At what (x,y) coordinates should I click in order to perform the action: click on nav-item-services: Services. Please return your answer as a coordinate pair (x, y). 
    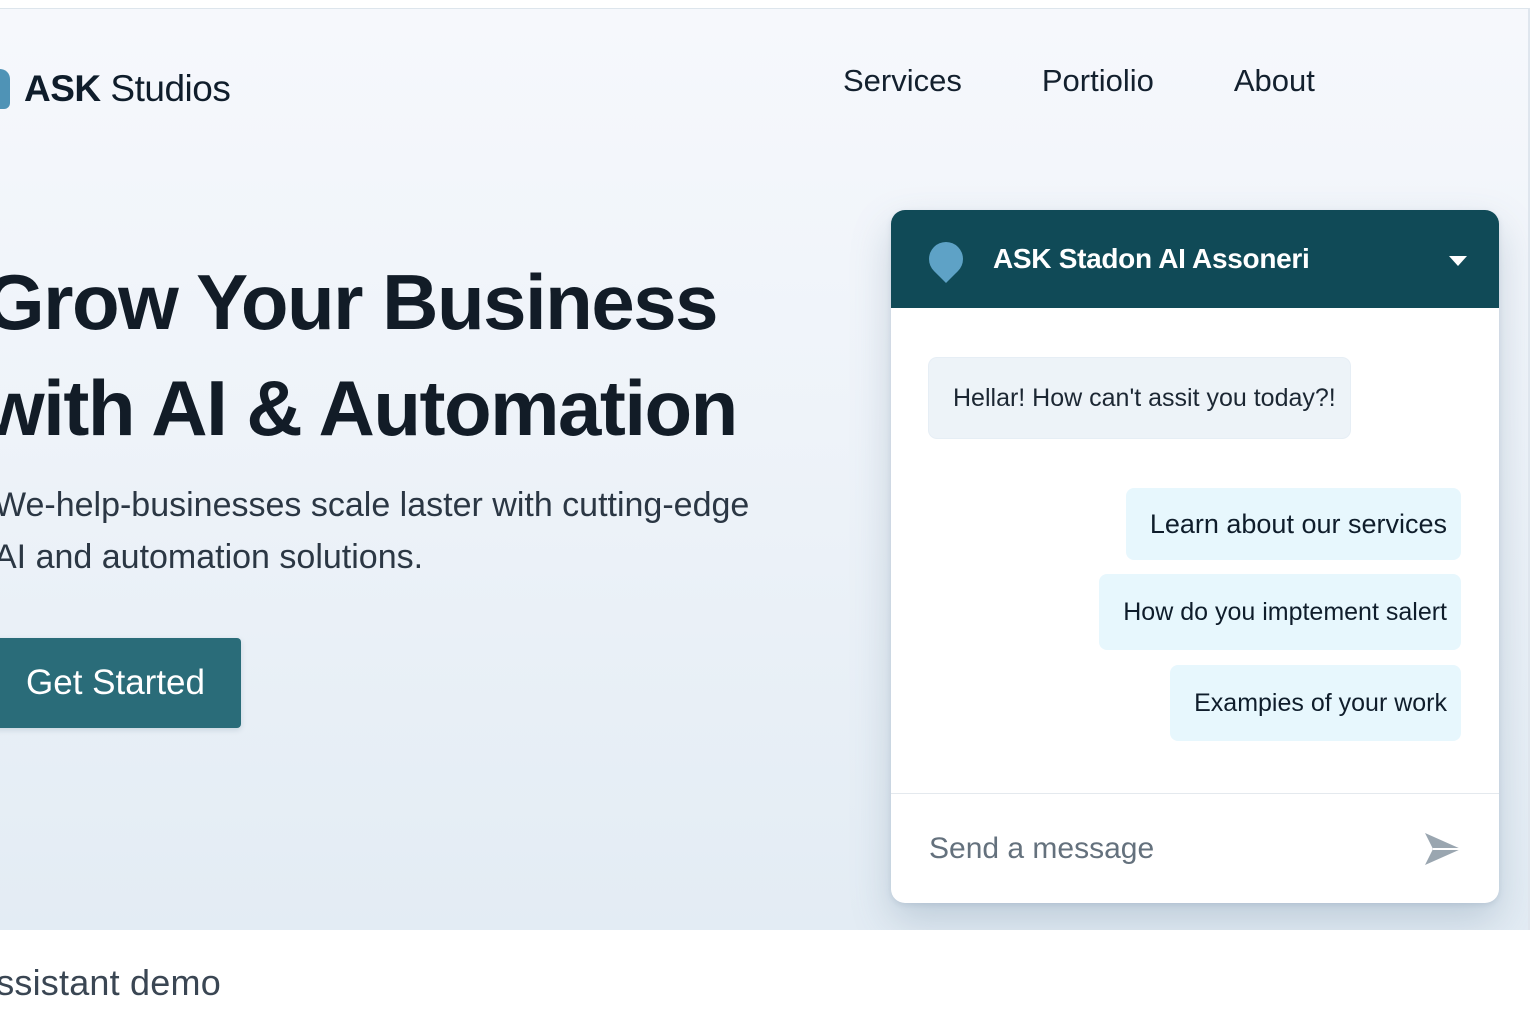
    Looking at the image, I should click on (902, 81).